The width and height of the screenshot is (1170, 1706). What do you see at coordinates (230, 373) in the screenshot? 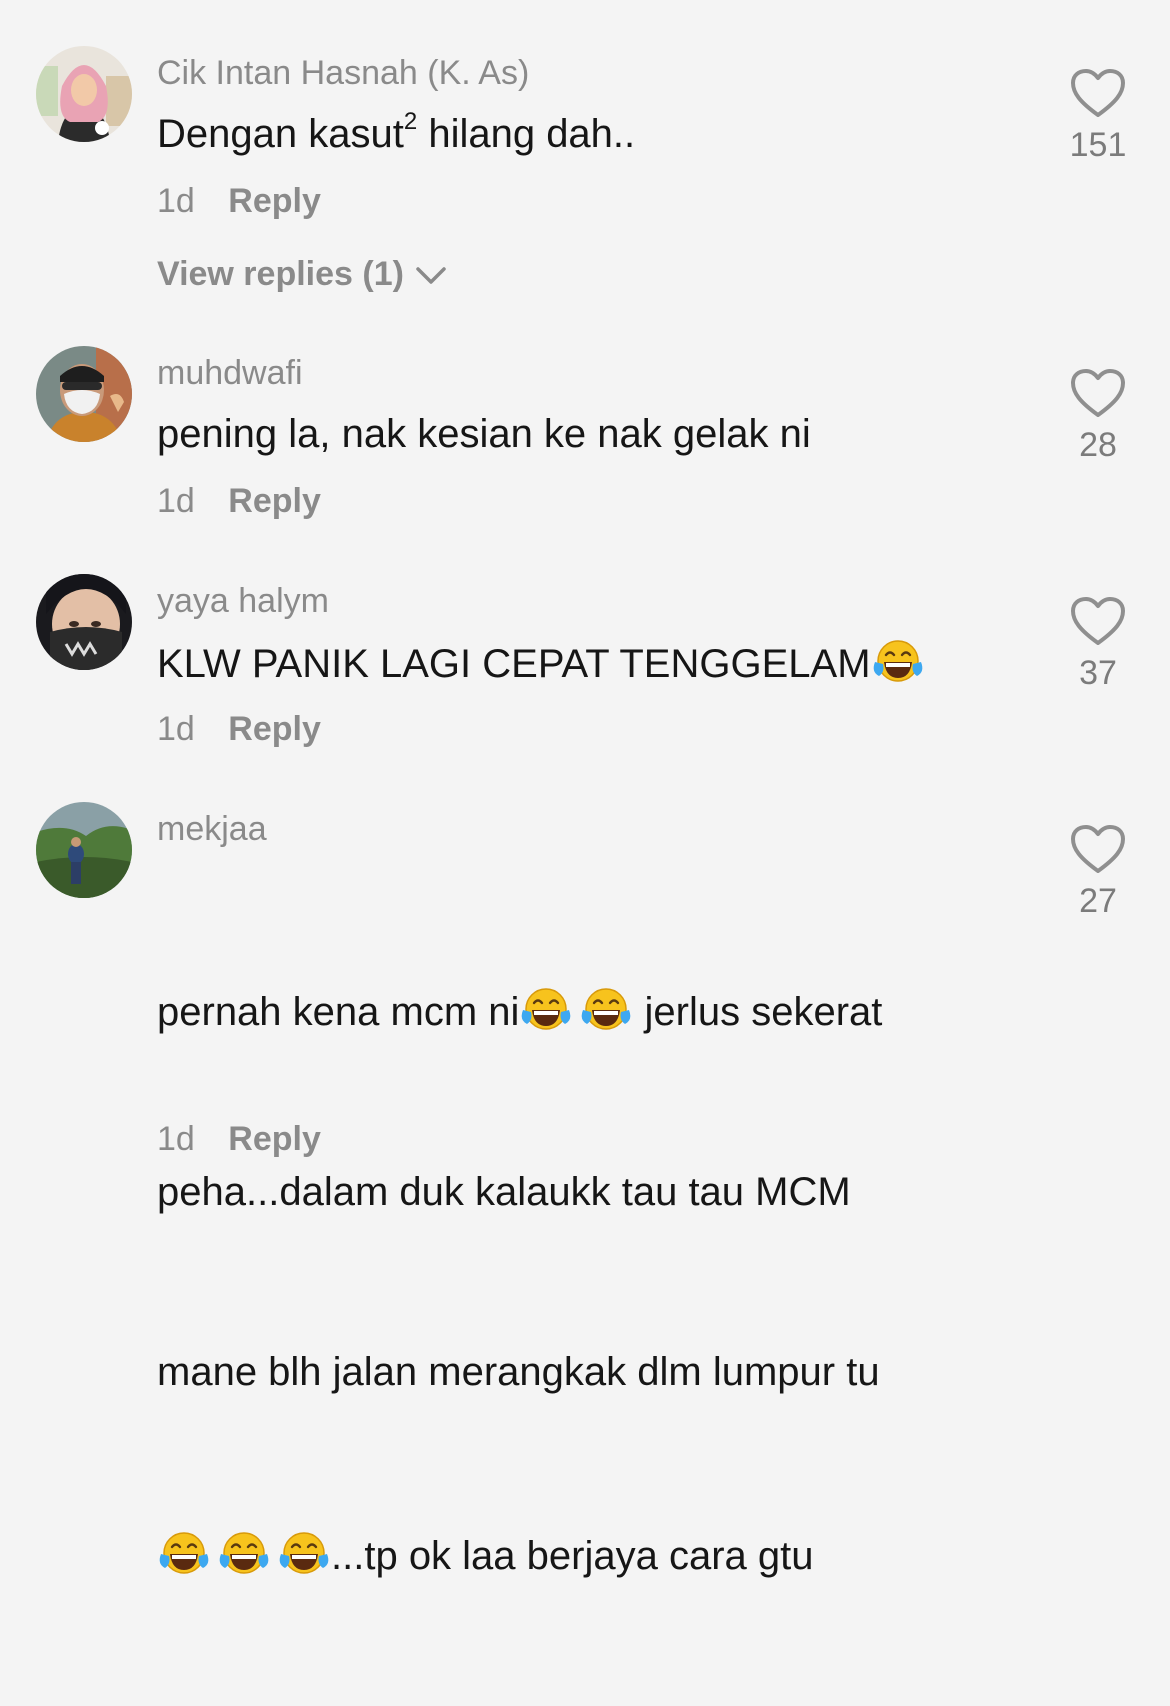
I see `comment-username: muhdwafi` at bounding box center [230, 373].